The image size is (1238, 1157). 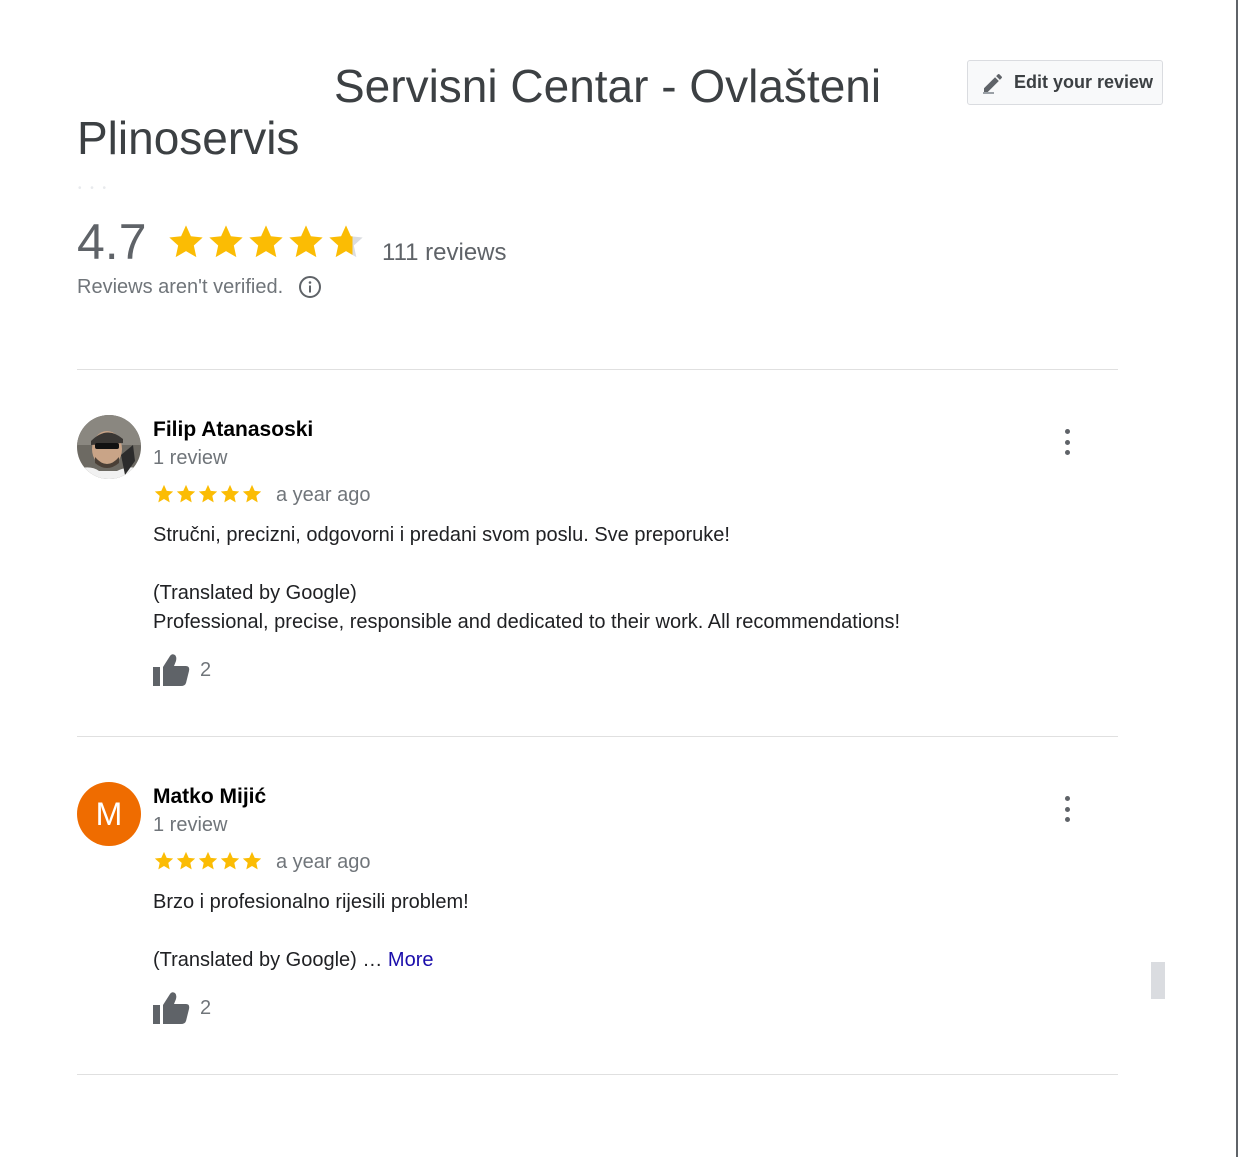 I want to click on edit-review-button: Edit your review, so click(x=1065, y=82).